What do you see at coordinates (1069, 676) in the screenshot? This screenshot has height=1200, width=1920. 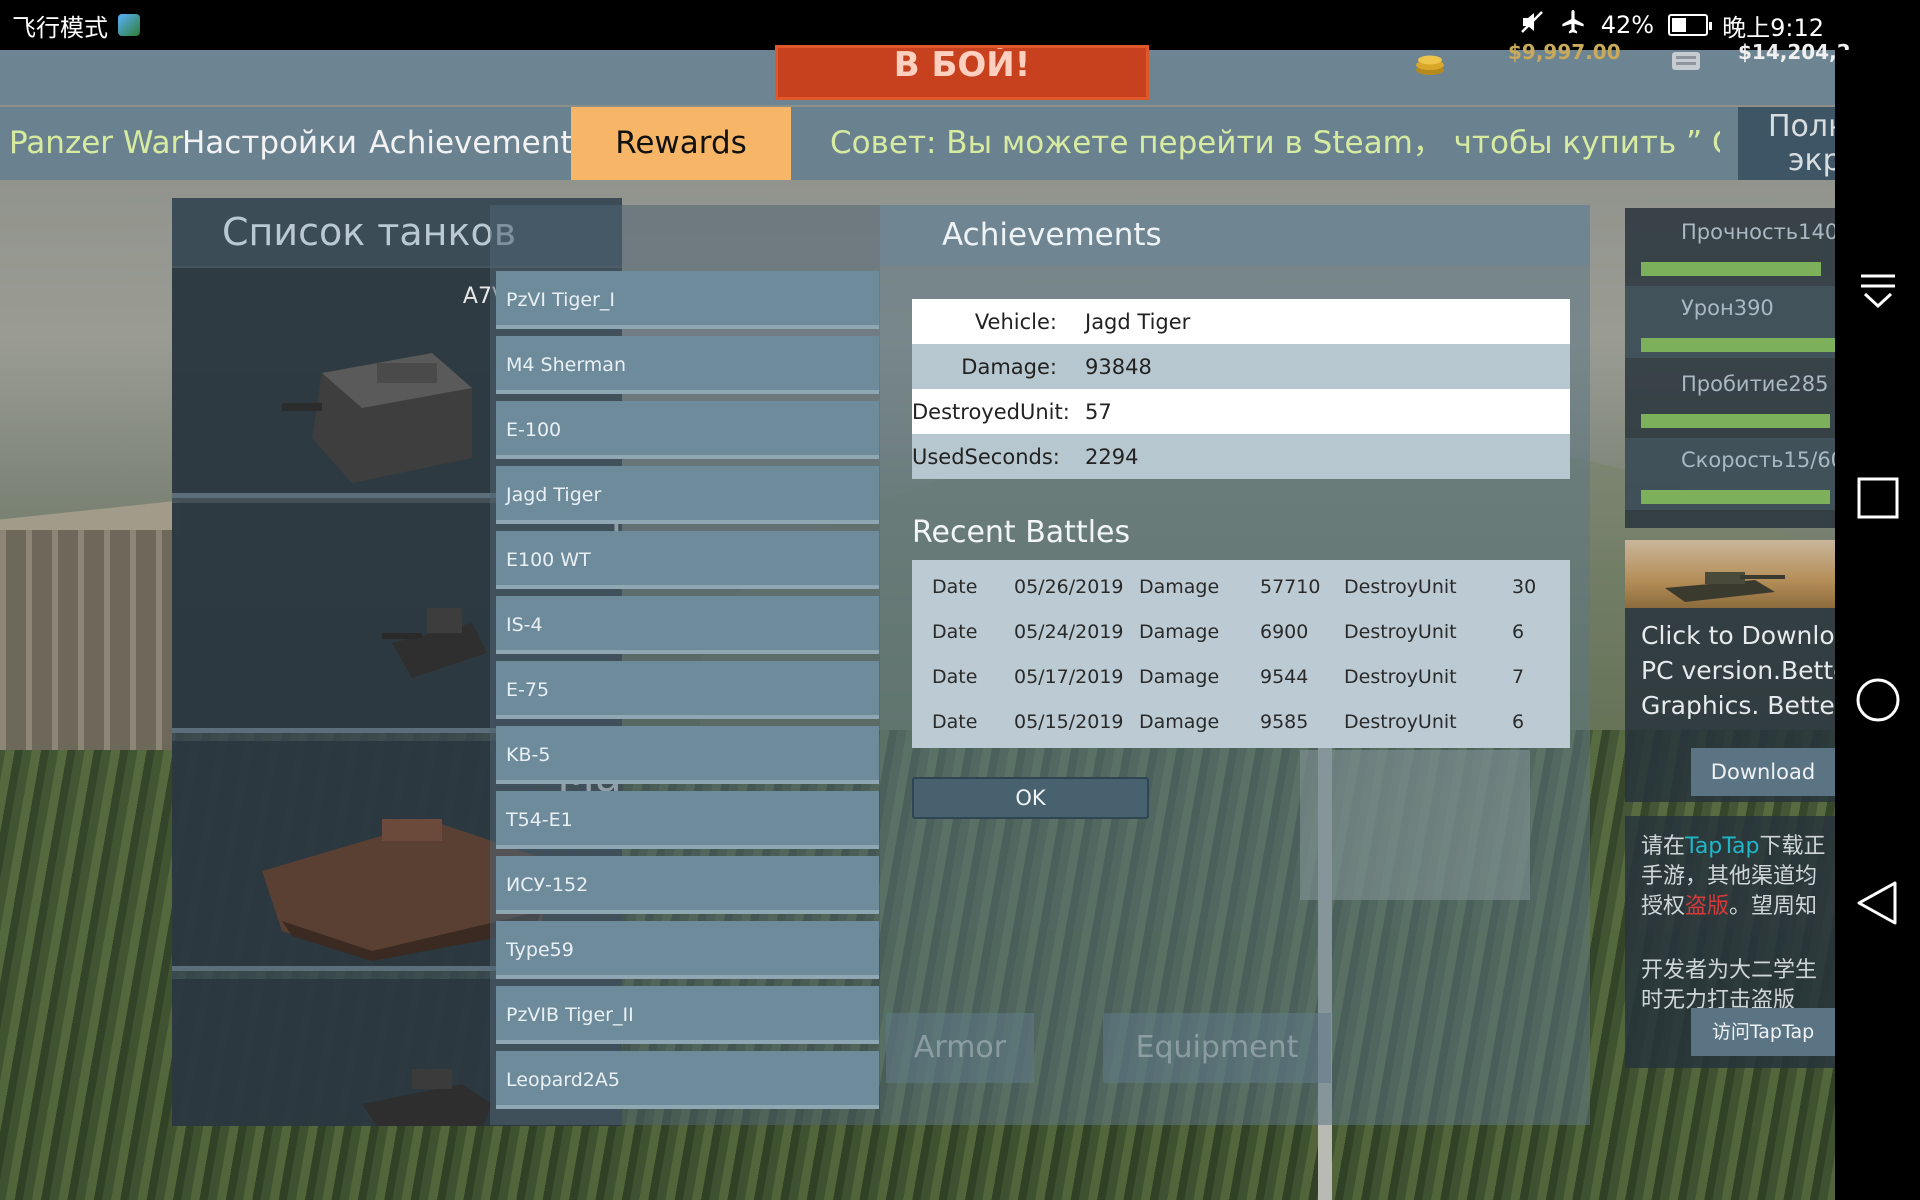 I see `battle-date: 05/17/2019` at bounding box center [1069, 676].